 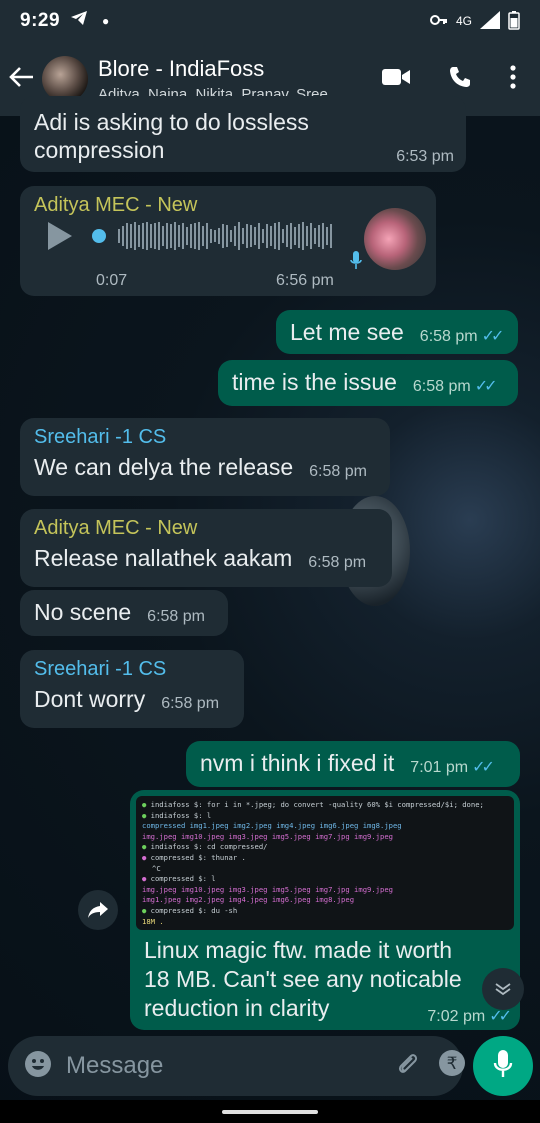 What do you see at coordinates (38, 1066) in the screenshot?
I see `emoji-icon` at bounding box center [38, 1066].